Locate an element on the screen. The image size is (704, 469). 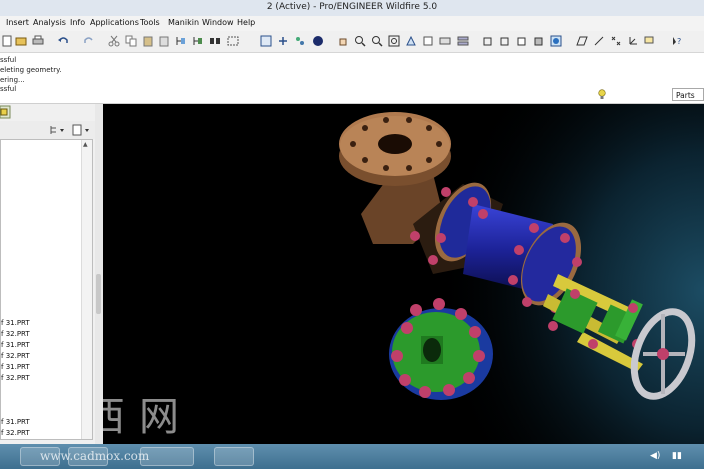
watermark-char: 网 is located at coordinates (159, 417).